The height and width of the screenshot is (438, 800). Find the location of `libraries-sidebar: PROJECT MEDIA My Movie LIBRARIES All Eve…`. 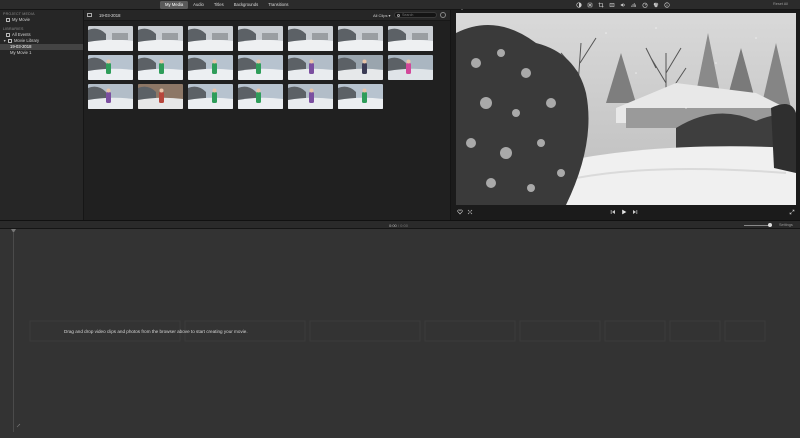

libraries-sidebar: PROJECT MEDIA My Movie LIBRARIES All Eve… is located at coordinates (42, 115).